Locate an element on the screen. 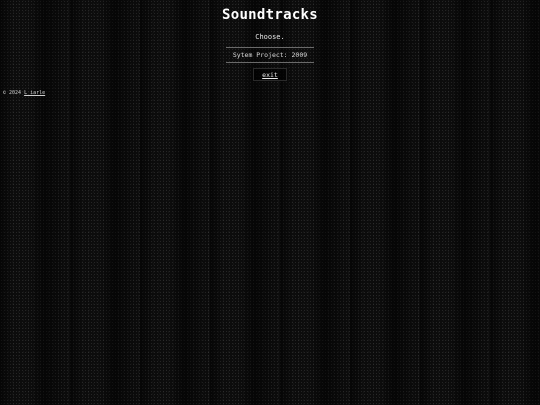 This screenshot has height=405, width=540. copyright: © 2024 L_iarle is located at coordinates (24, 93).